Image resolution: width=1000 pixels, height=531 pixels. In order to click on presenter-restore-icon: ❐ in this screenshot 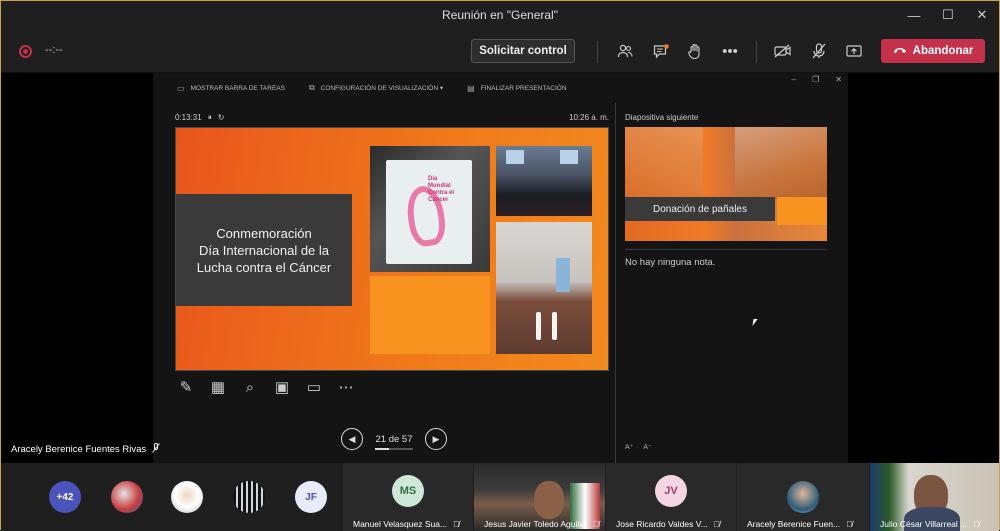, I will do `click(815, 79)`.